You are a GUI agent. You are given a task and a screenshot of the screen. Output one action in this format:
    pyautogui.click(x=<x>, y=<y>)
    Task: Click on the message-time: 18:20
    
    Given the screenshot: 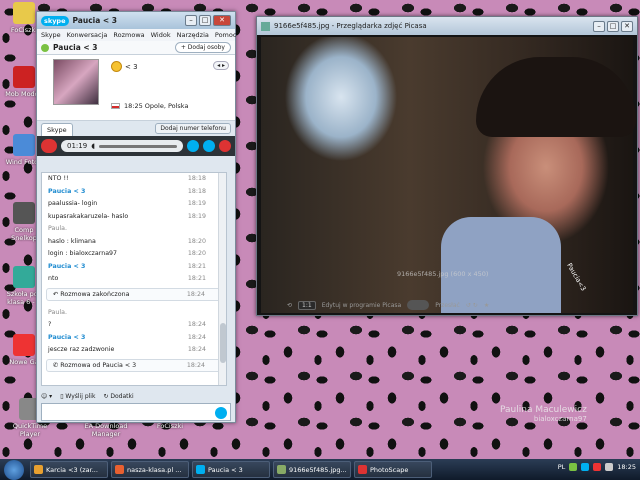 What is the action you would take?
    pyautogui.click(x=196, y=241)
    